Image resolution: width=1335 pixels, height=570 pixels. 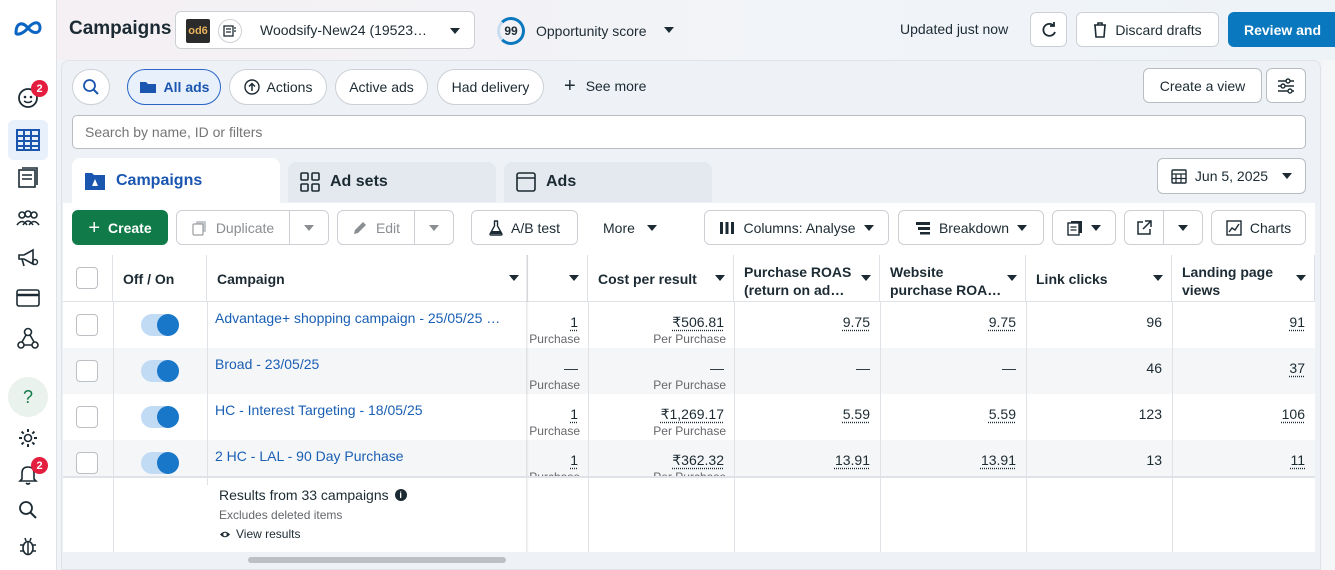 What do you see at coordinates (1202, 85) in the screenshot?
I see `create-view-button: Create a view` at bounding box center [1202, 85].